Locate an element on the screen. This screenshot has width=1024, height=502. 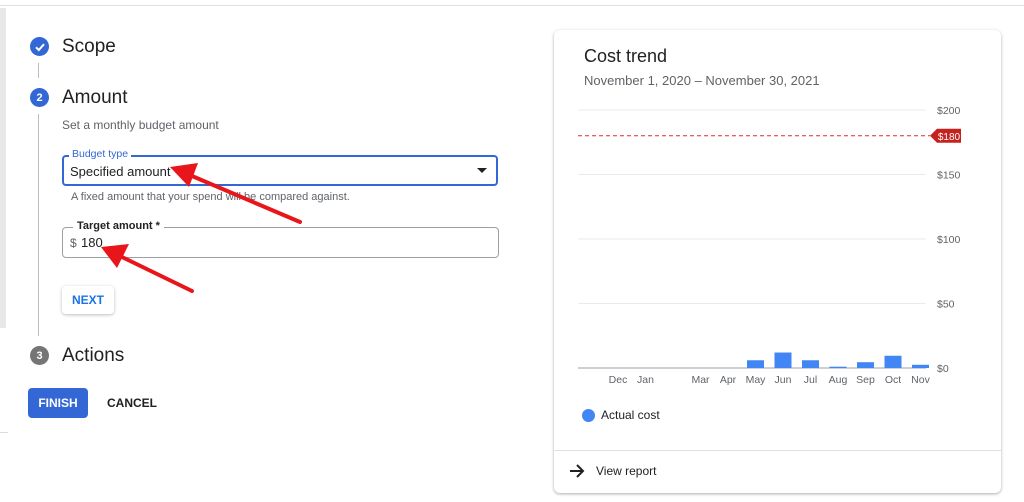
budget-type-value: Specified amount is located at coordinates (120, 171).